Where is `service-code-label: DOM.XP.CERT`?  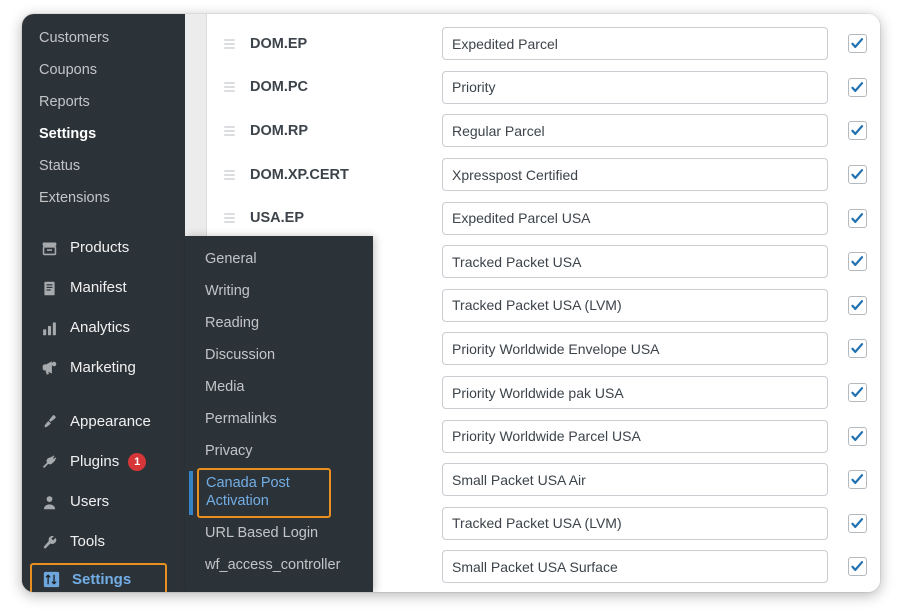
service-code-label: DOM.XP.CERT is located at coordinates (299, 174).